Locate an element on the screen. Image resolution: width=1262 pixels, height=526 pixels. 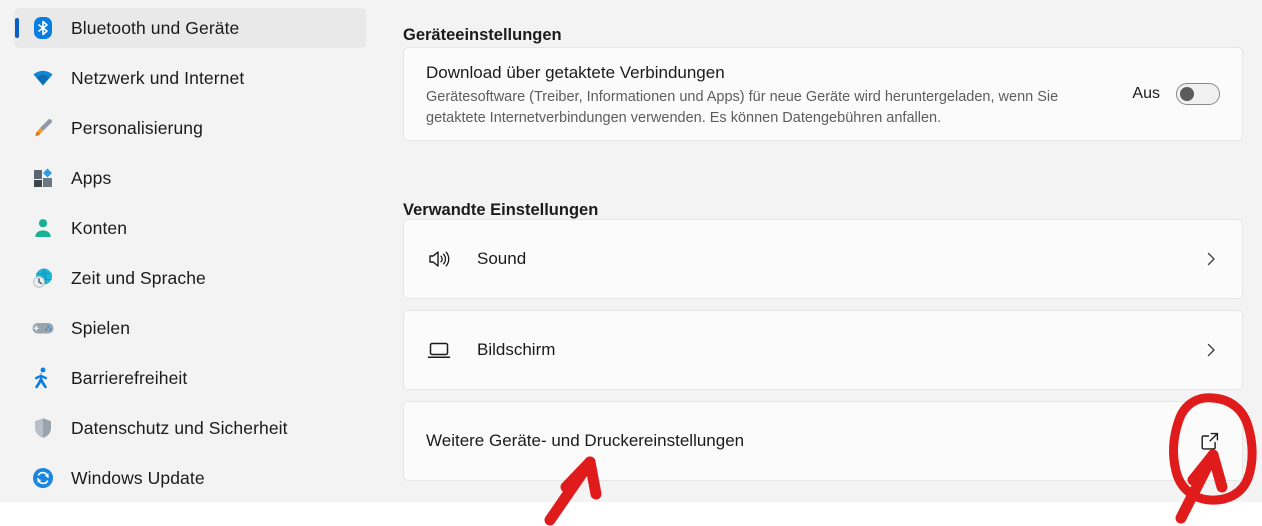
bluetooth-icon is located at coordinates (43, 28).